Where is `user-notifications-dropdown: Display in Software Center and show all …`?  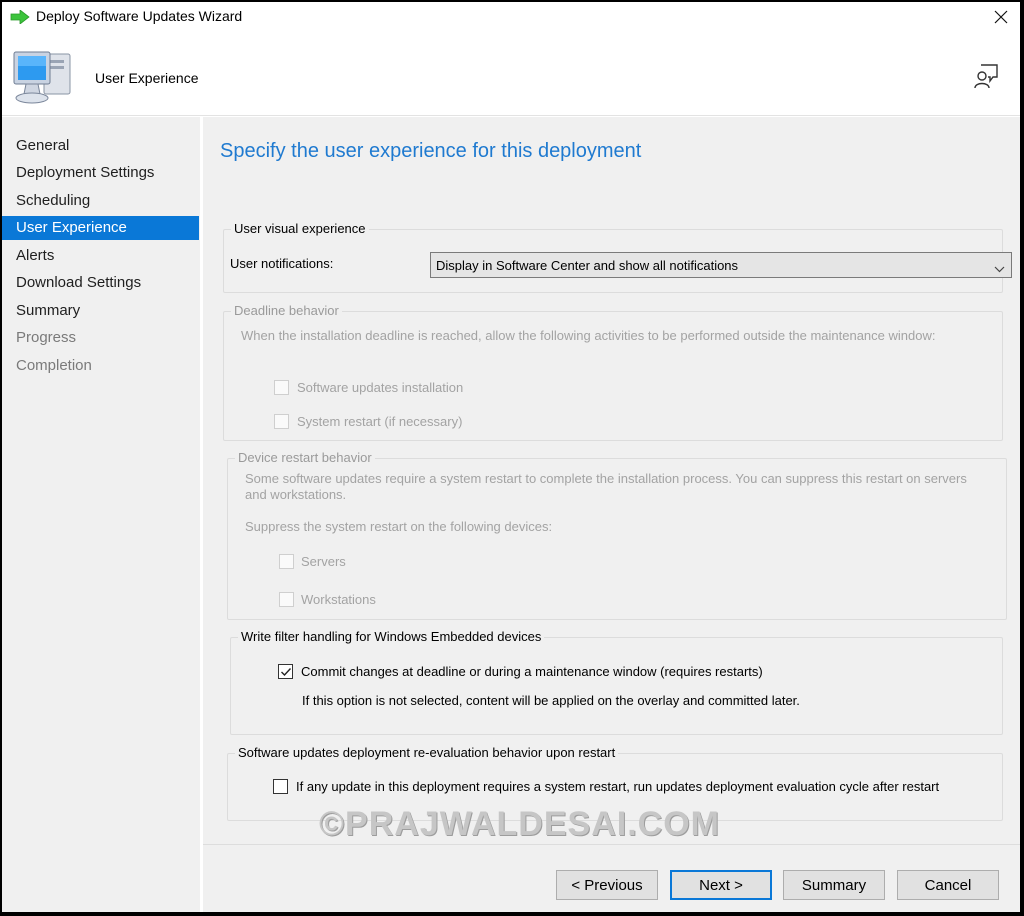
user-notifications-dropdown: Display in Software Center and show all … is located at coordinates (721, 265).